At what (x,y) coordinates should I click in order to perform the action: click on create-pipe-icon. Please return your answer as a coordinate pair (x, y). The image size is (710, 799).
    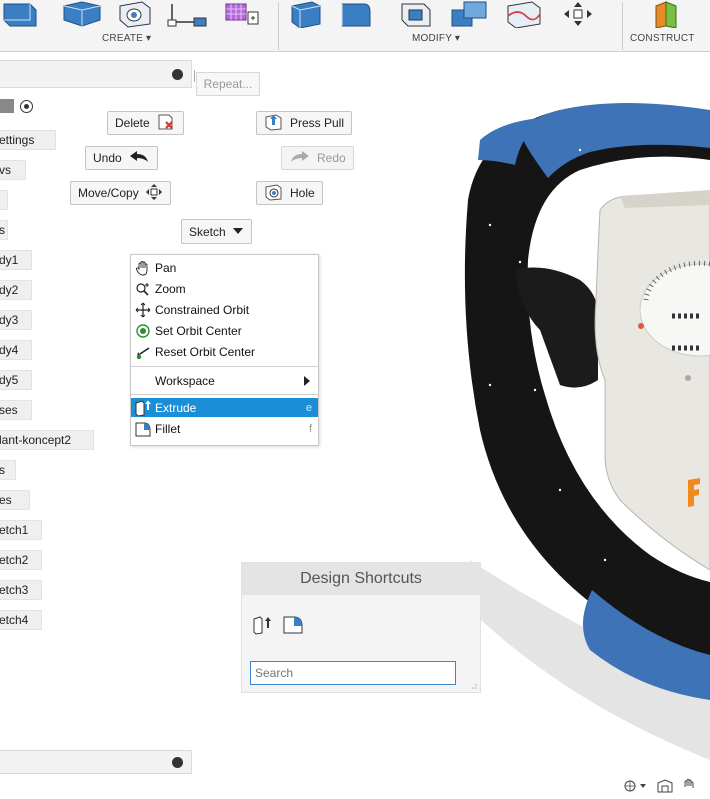
    Looking at the image, I should click on (188, 14).